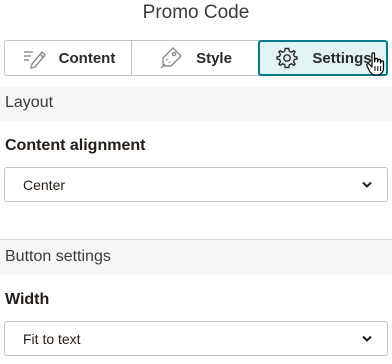  I want to click on tab-content: Content, so click(68, 58).